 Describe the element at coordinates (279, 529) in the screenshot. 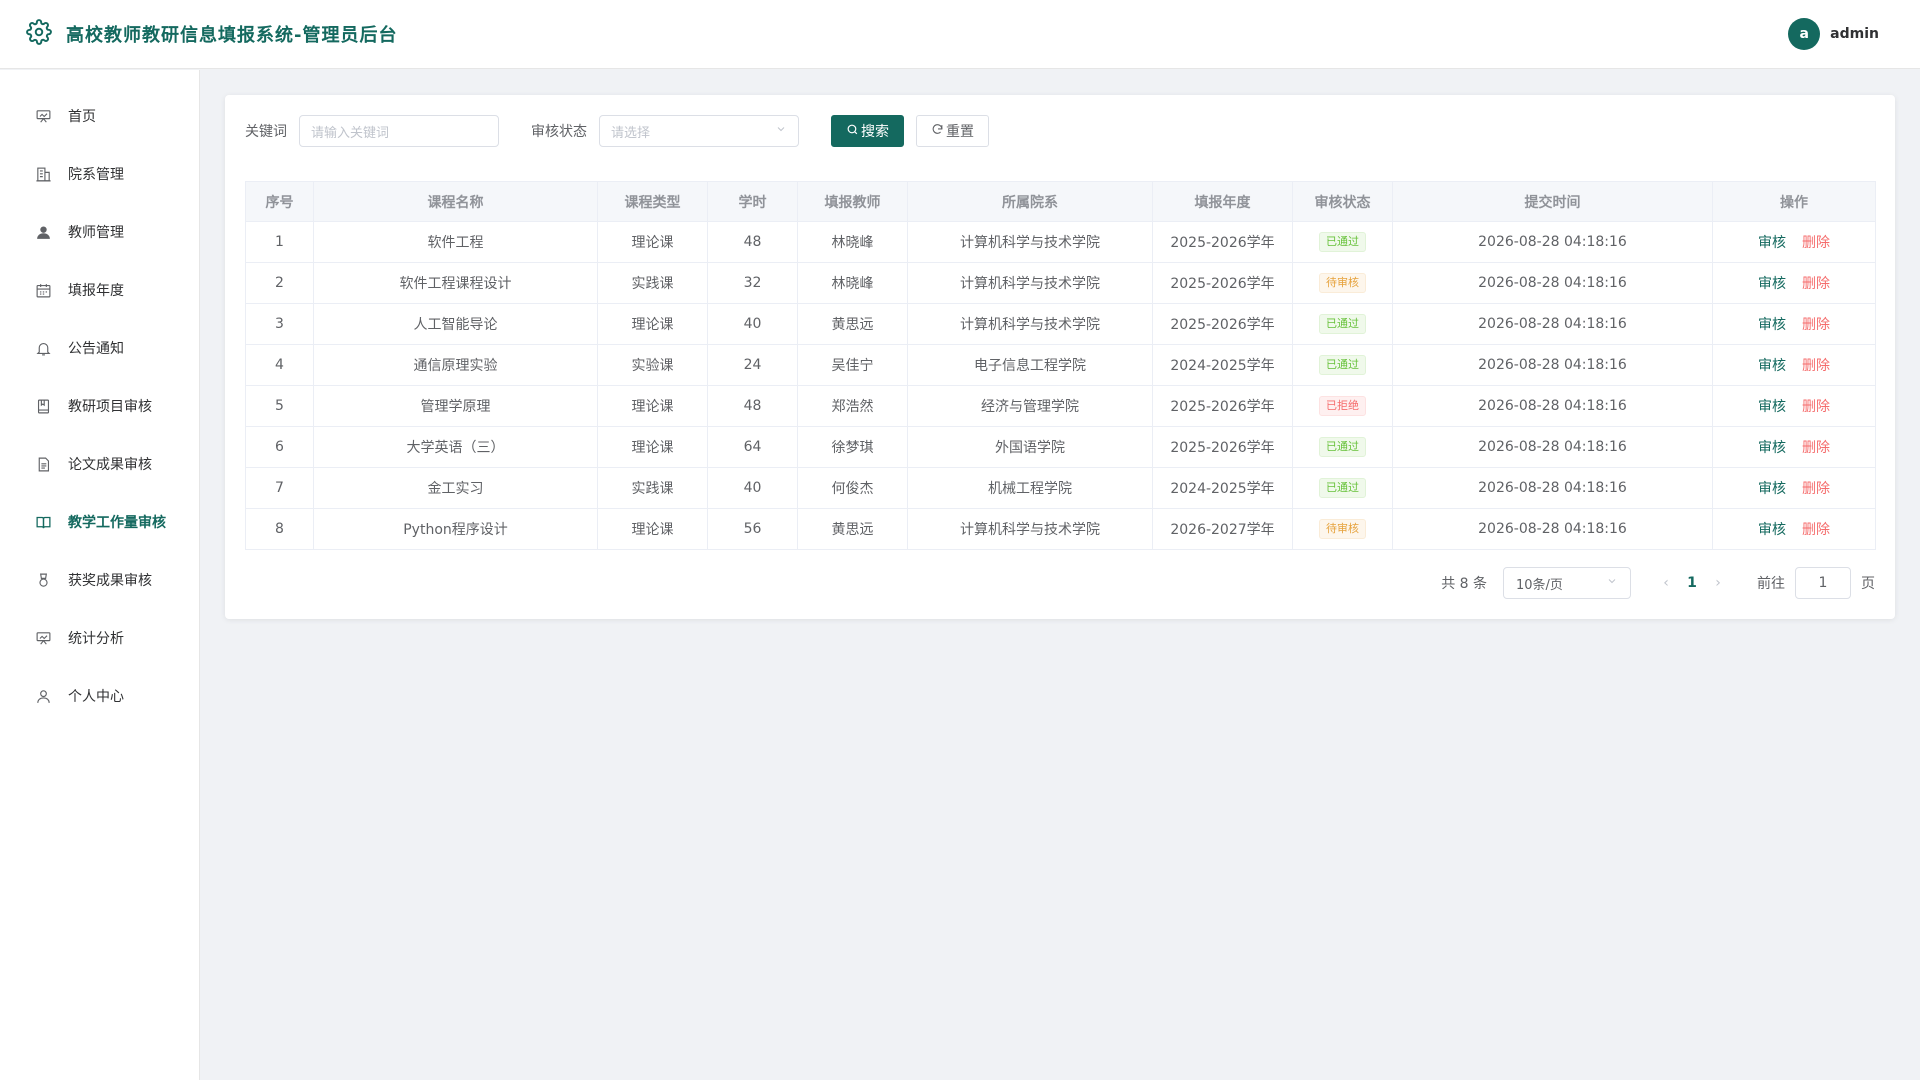

I see `row-index: 8` at that location.